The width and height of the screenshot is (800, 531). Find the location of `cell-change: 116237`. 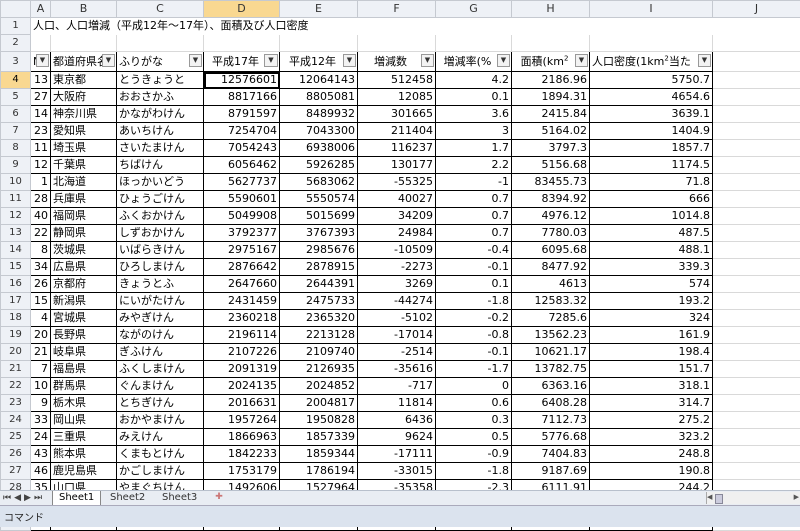

cell-change: 116237 is located at coordinates (397, 148).